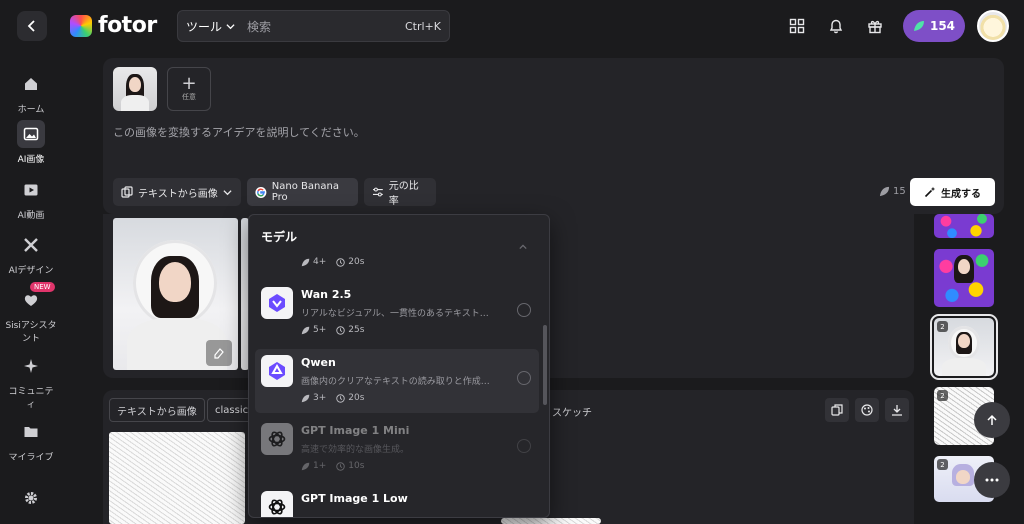  What do you see at coordinates (313, 262) in the screenshot?
I see `credit-cost: 4+` at bounding box center [313, 262].